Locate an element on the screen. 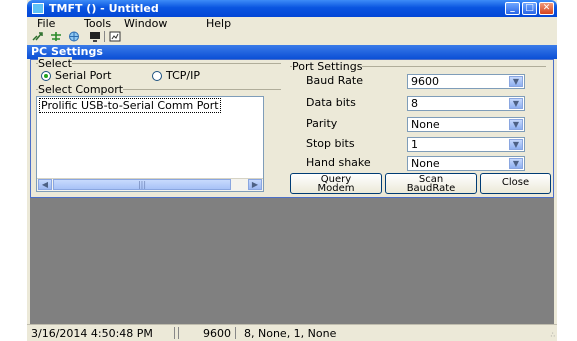 The width and height of the screenshot is (577, 341). parity-label: Parity is located at coordinates (322, 123).